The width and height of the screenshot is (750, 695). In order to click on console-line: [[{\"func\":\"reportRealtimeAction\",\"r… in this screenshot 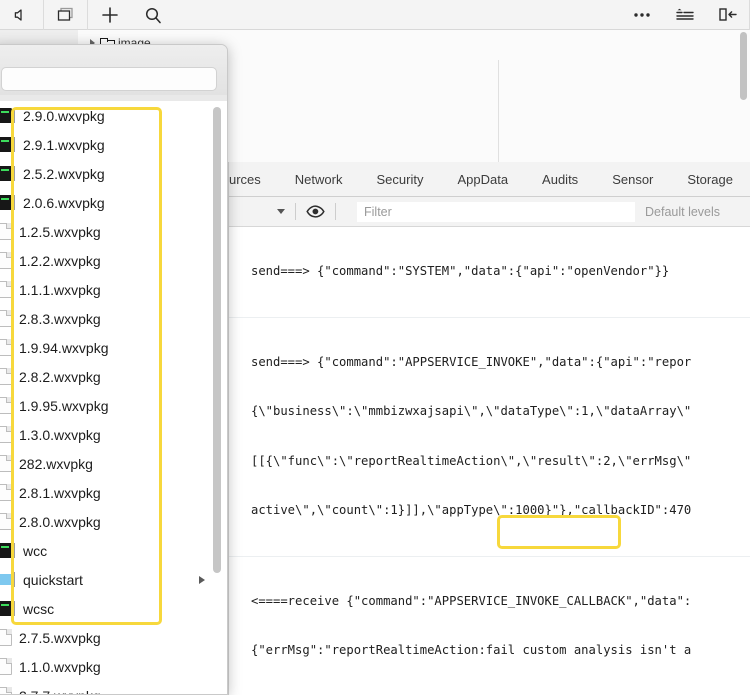, I will do `click(471, 460)`.